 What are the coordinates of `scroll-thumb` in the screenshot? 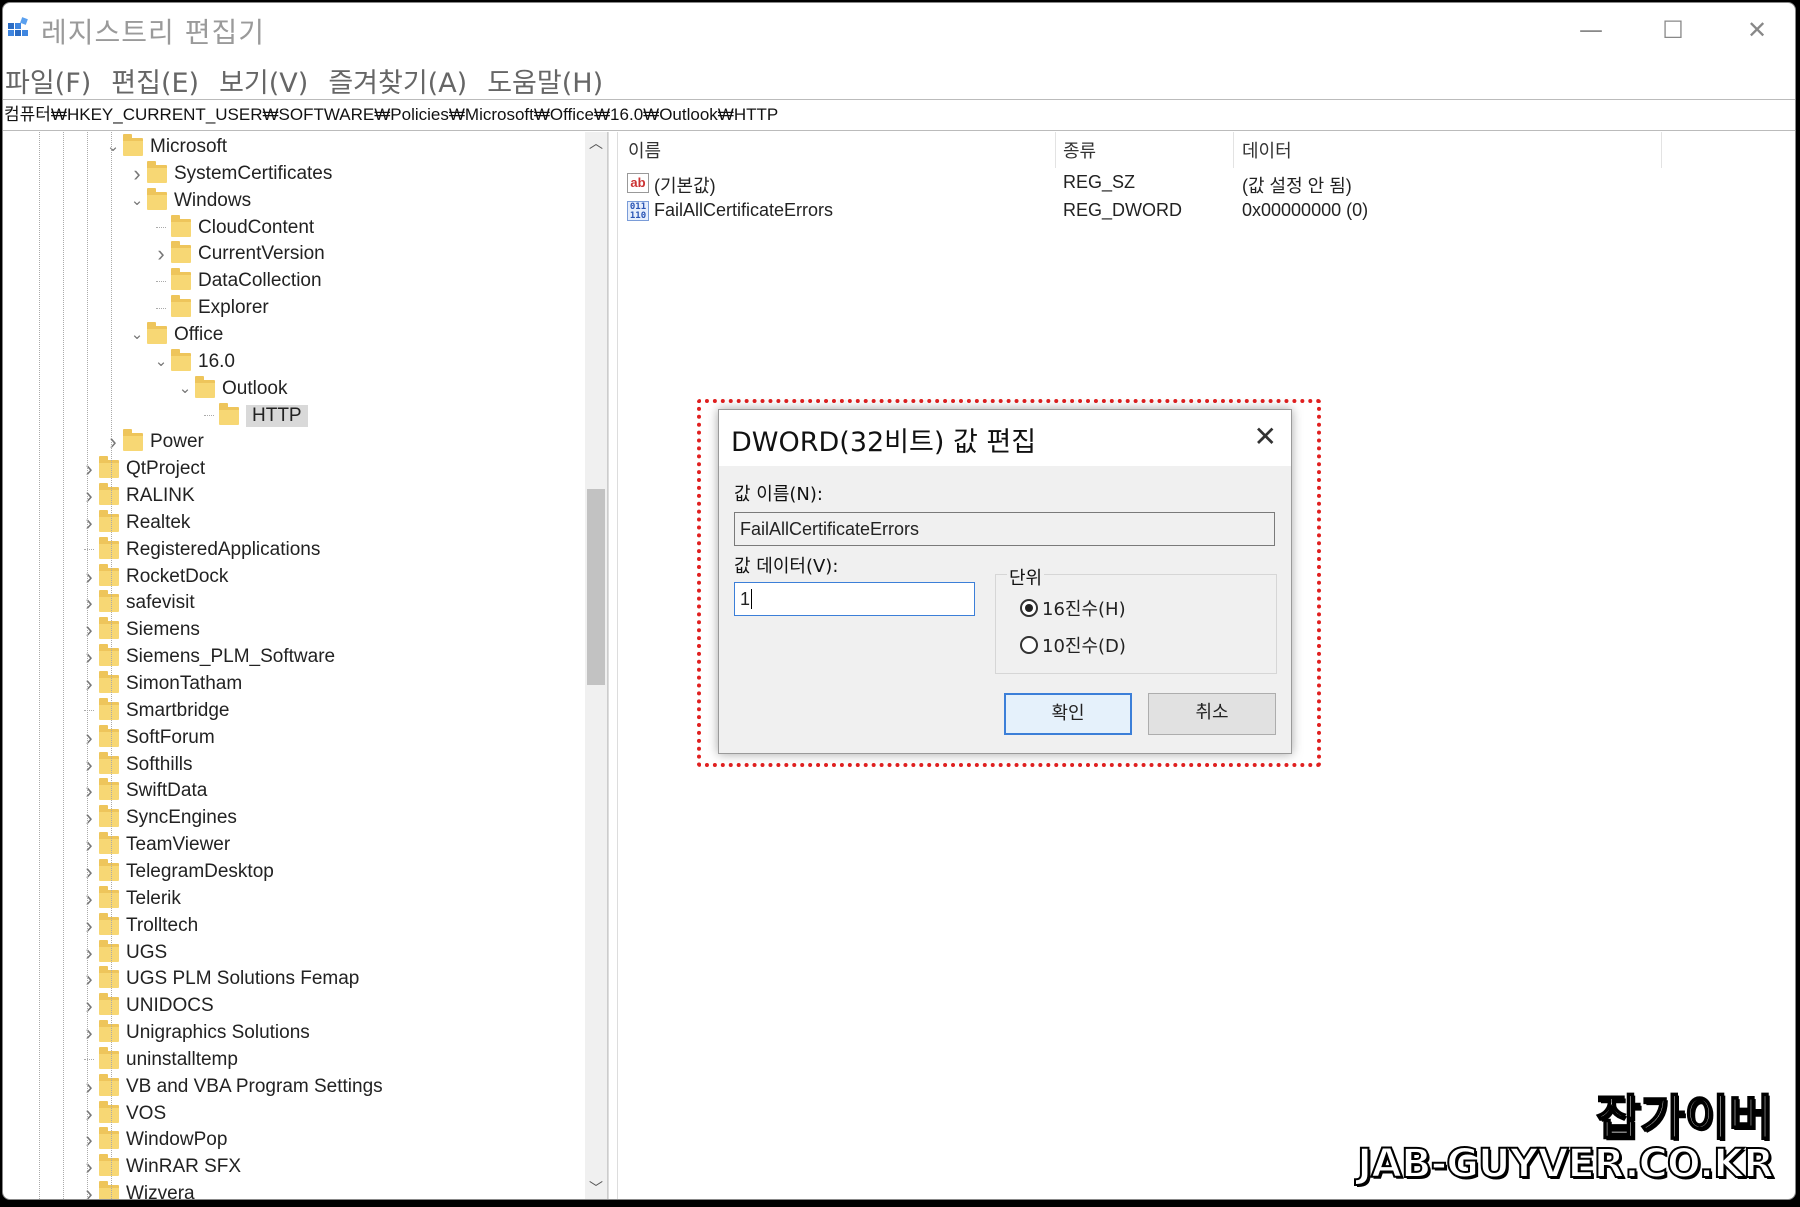 It's located at (596, 587).